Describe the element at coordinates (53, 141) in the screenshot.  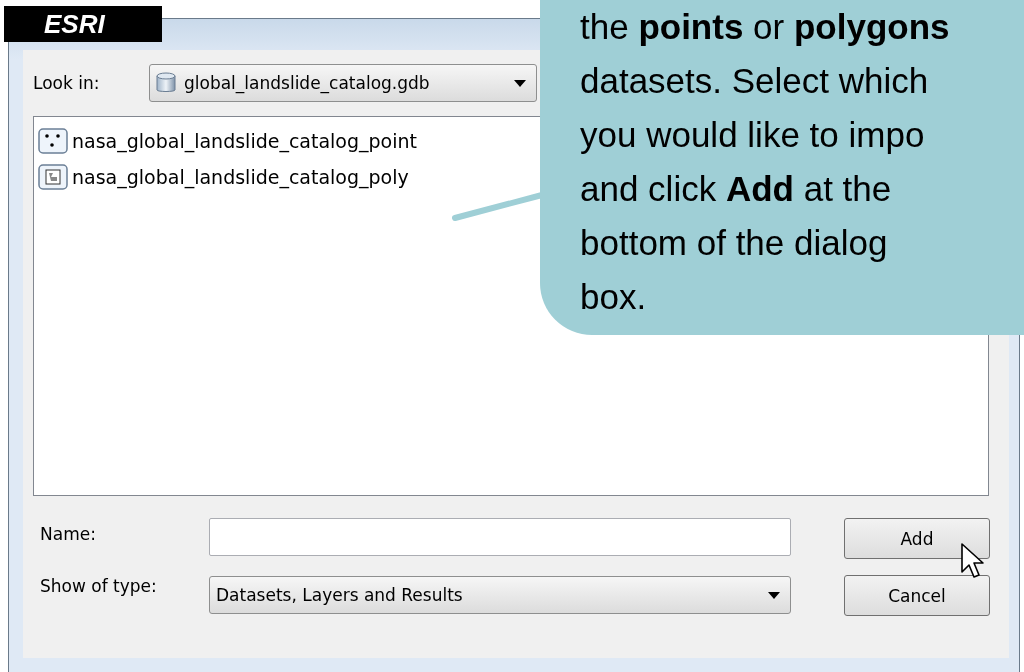
I see `point-layer-icon` at that location.